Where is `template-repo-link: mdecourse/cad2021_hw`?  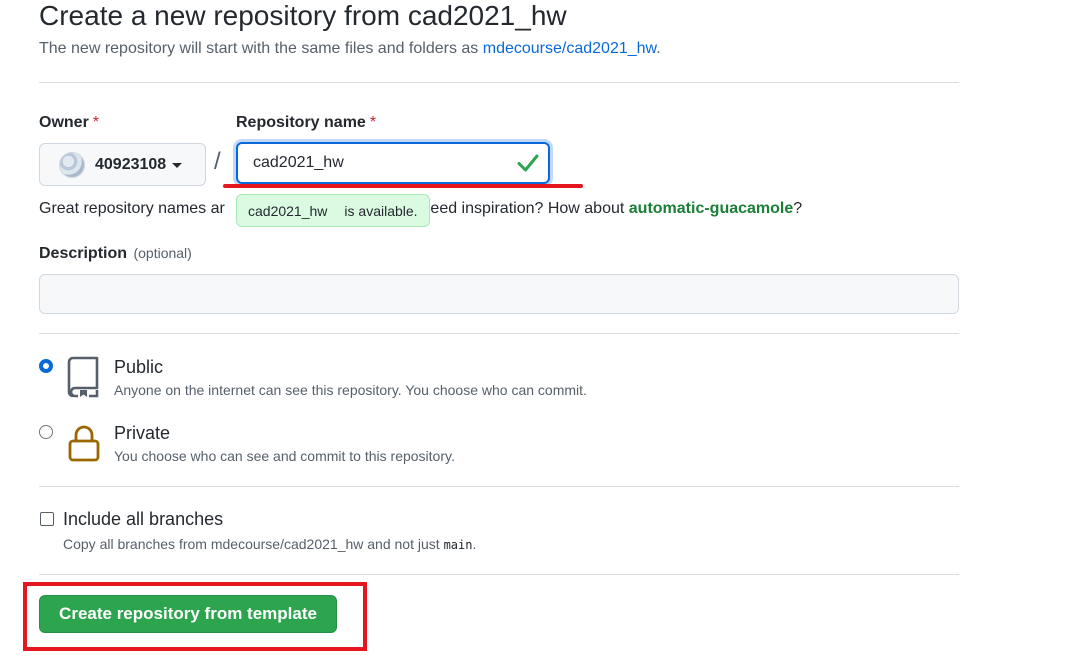 template-repo-link: mdecourse/cad2021_hw is located at coordinates (569, 48).